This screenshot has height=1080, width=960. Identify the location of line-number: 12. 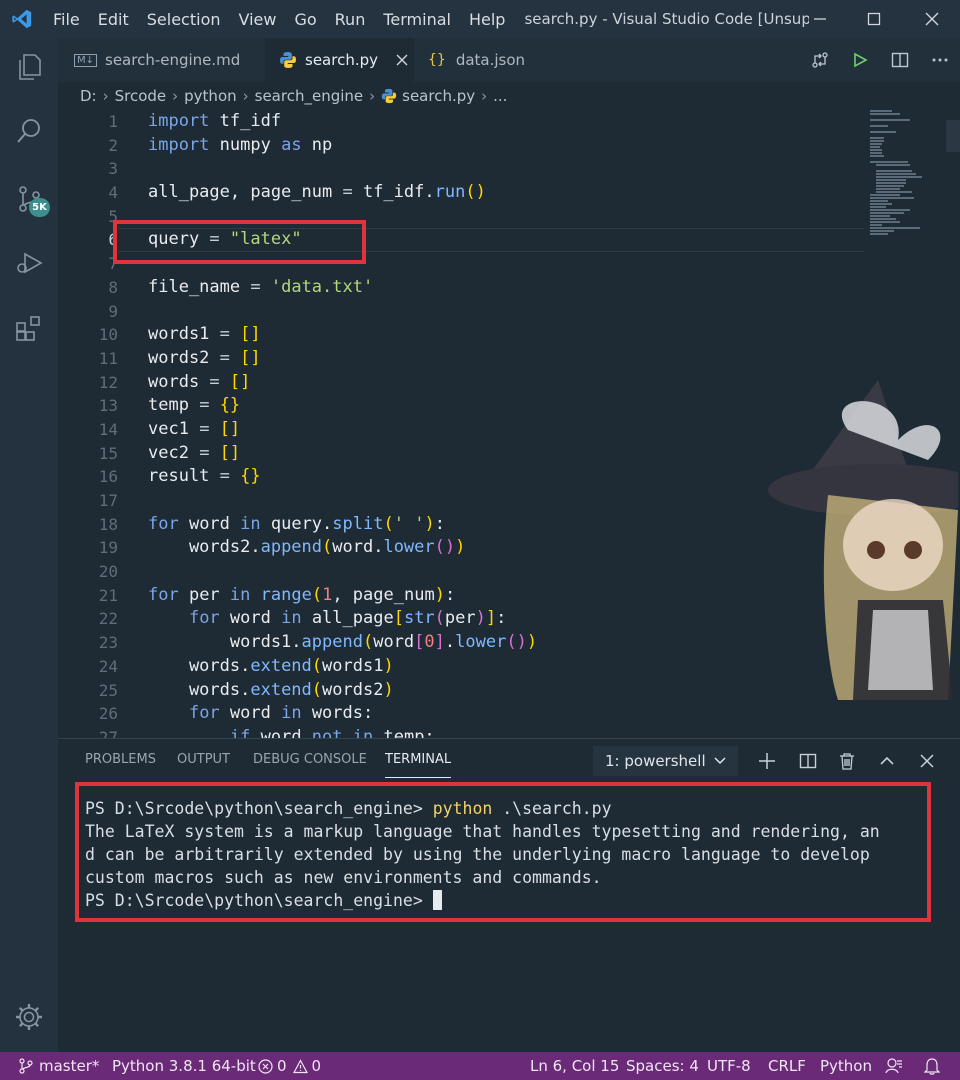
(108, 382).